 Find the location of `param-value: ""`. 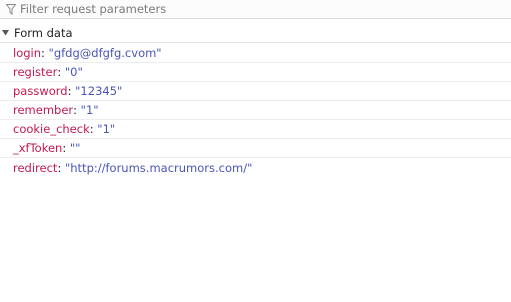

param-value: "" is located at coordinates (75, 148).